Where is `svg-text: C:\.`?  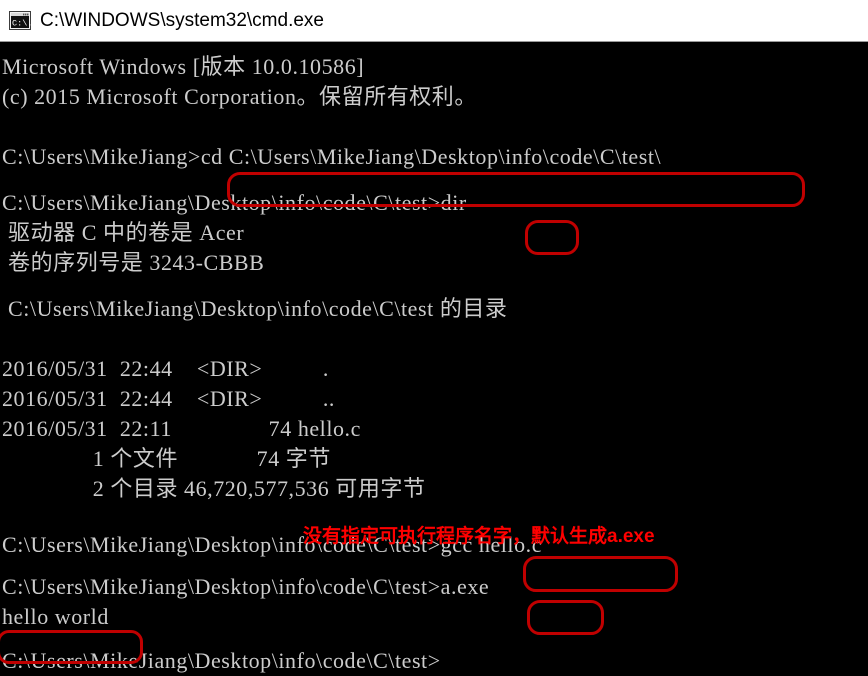 svg-text: C:\. is located at coordinates (21, 24).